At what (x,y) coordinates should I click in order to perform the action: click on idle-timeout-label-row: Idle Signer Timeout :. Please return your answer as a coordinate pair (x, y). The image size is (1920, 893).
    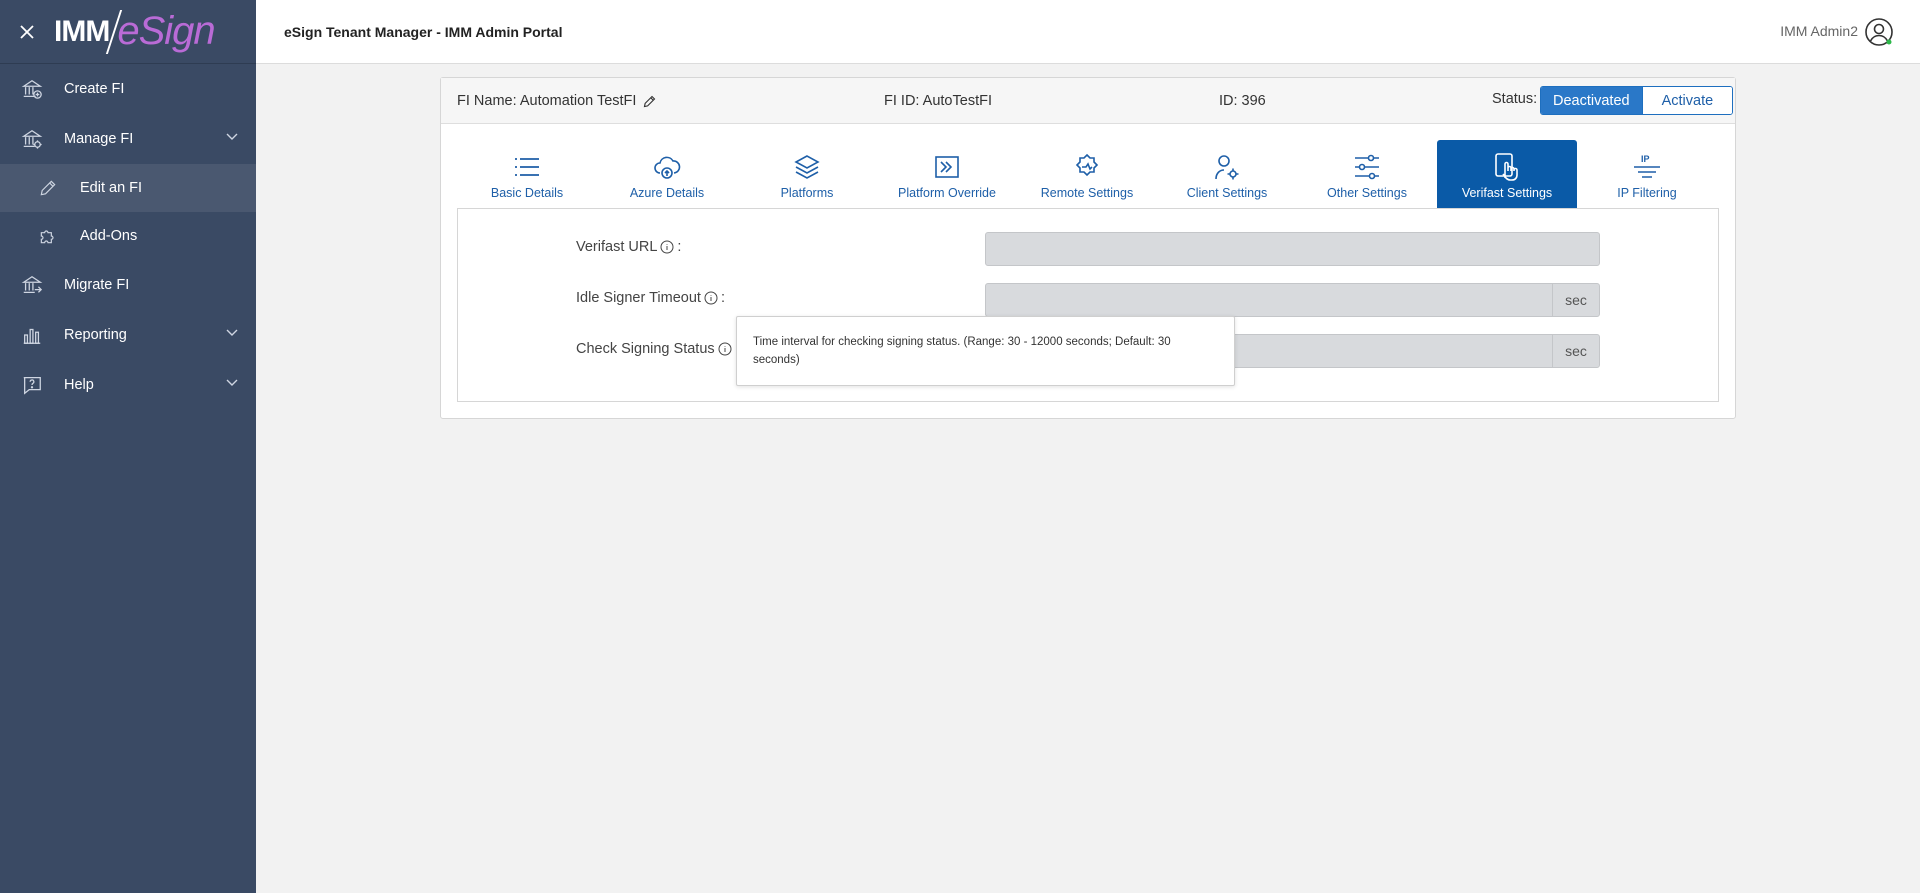
    Looking at the image, I should click on (650, 298).